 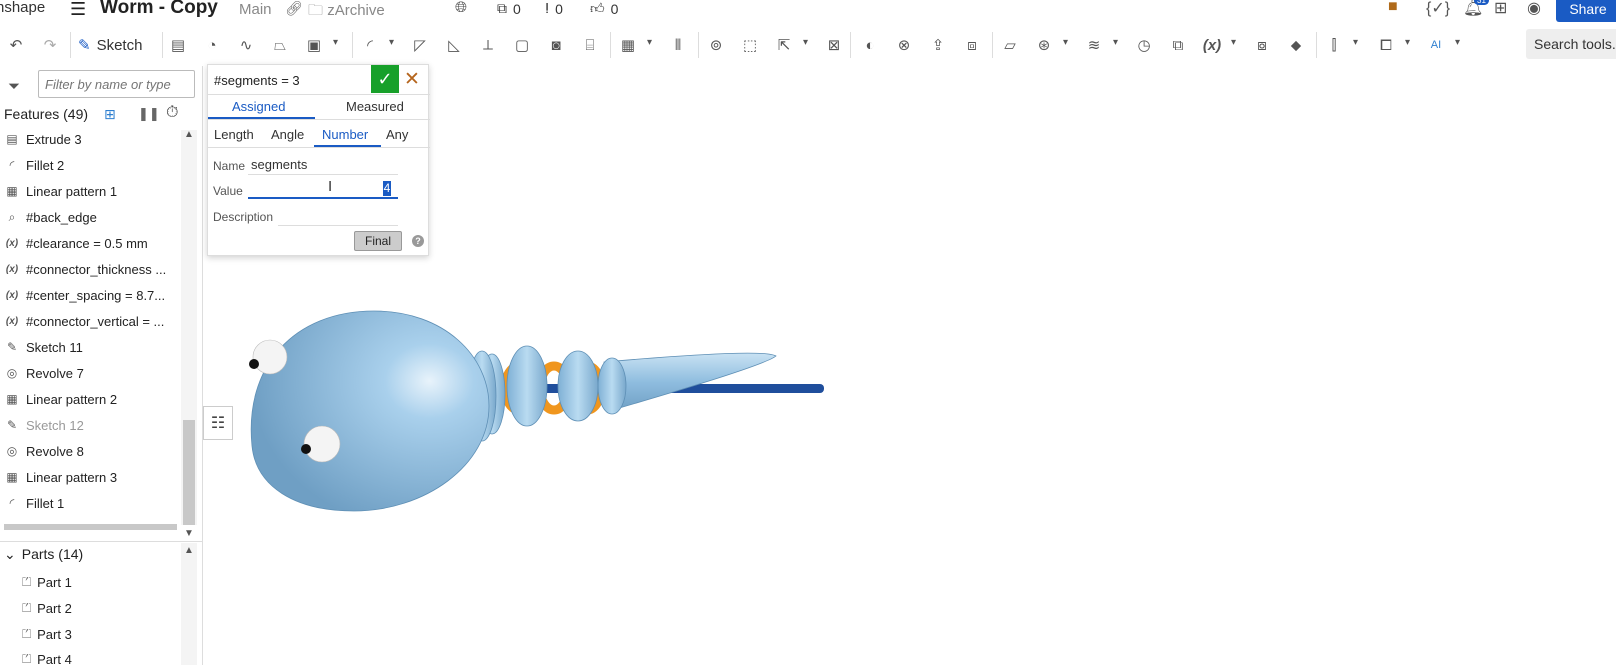 I want to click on cylinder-icon: ⌸, so click(x=590, y=45).